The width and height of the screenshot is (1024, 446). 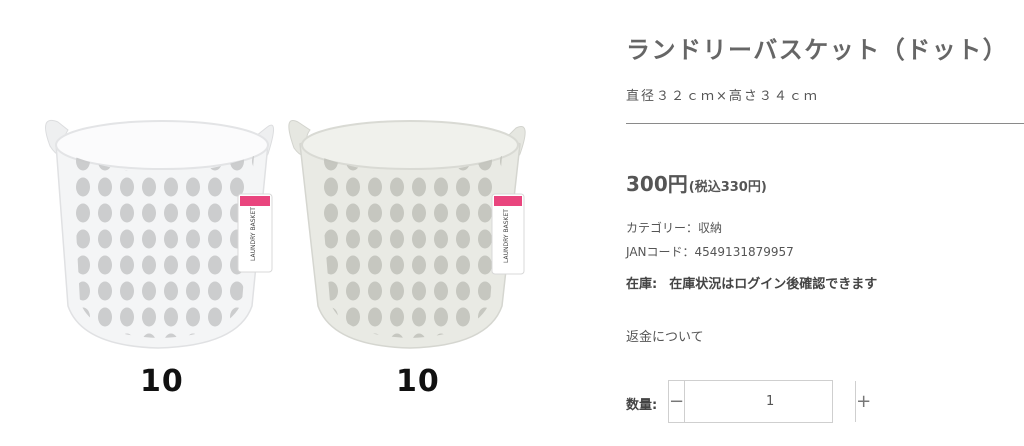 I want to click on stock-label: 在庫:, so click(x=642, y=284).